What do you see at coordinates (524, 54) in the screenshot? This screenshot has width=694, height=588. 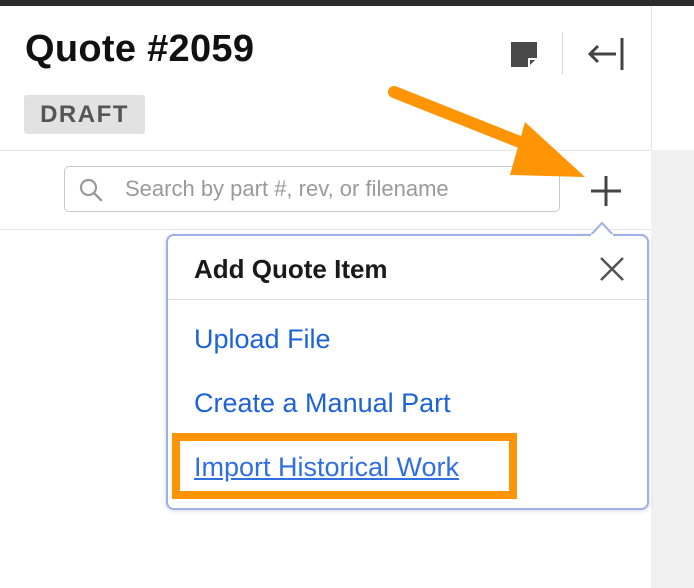 I see `sticky-note-icon` at bounding box center [524, 54].